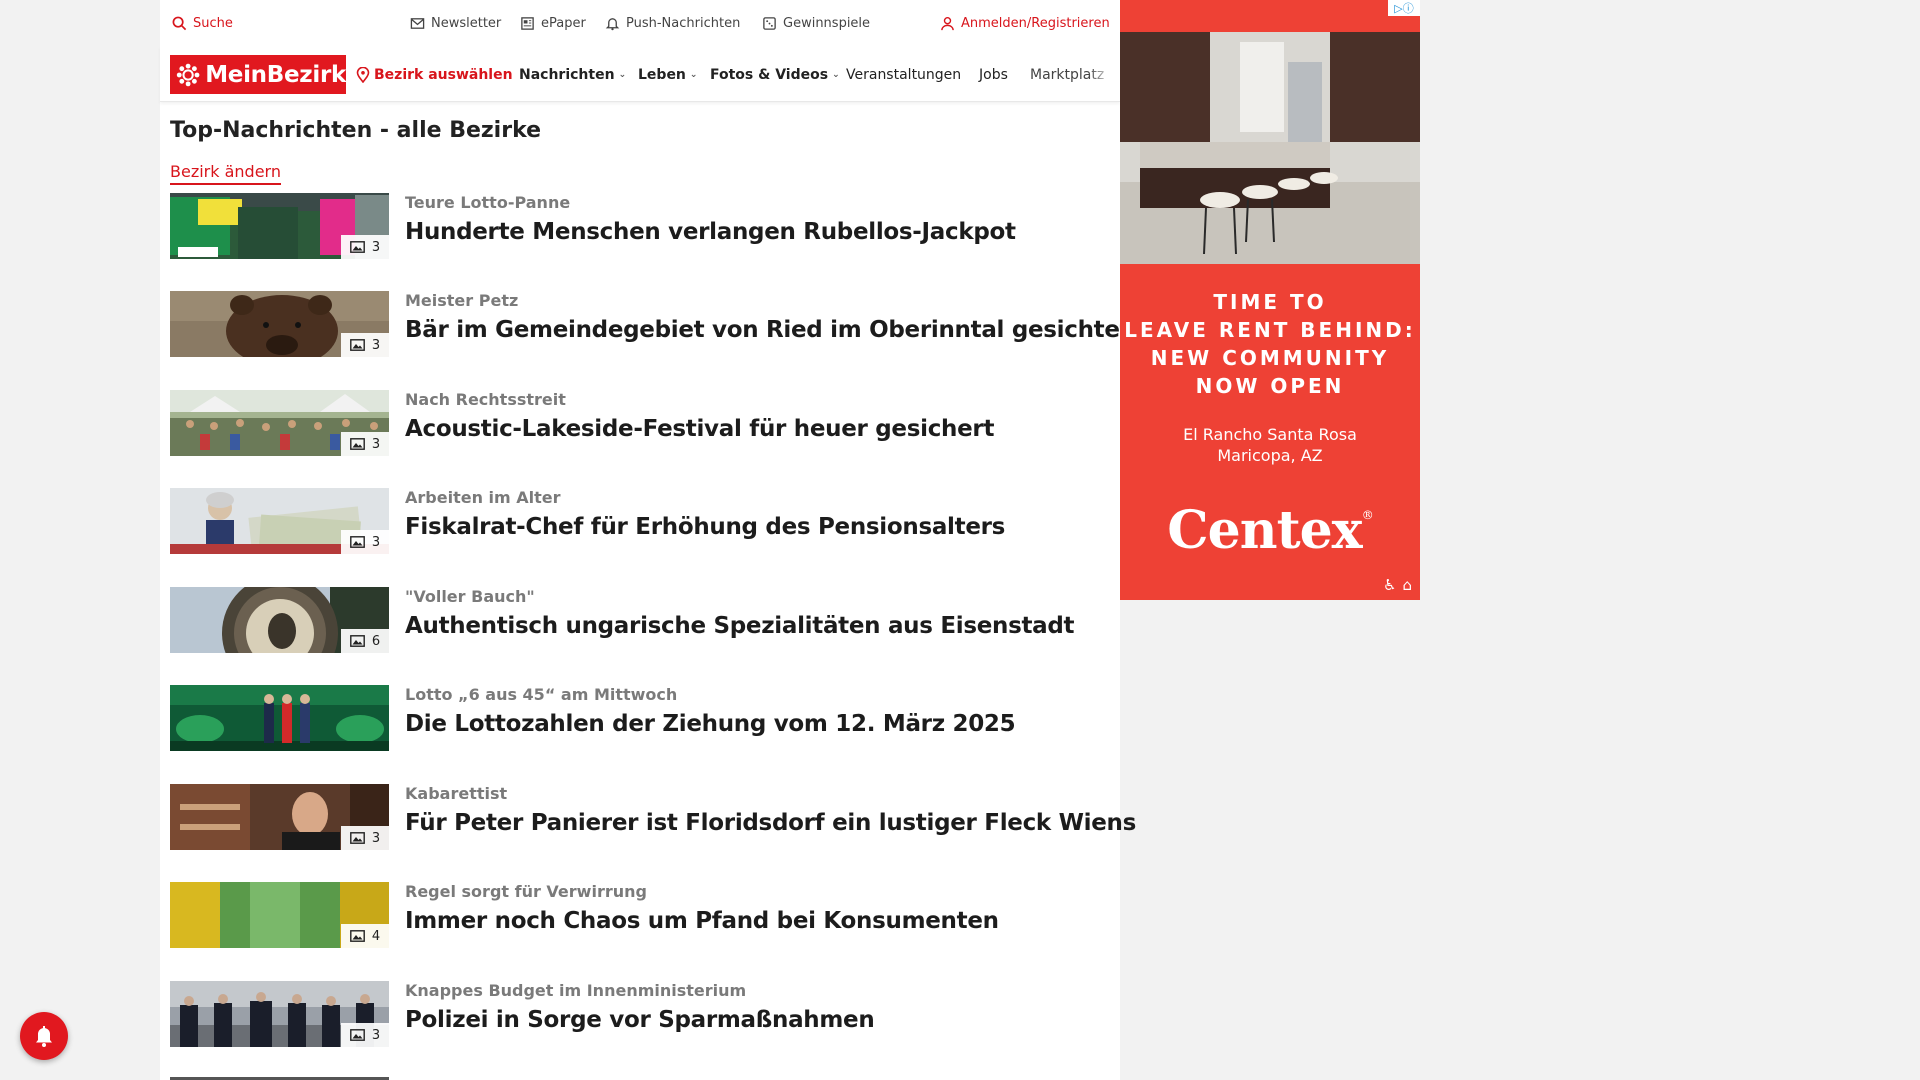 This screenshot has width=1920, height=1080. I want to click on ad-brand-logo: Centex®, so click(1270, 530).